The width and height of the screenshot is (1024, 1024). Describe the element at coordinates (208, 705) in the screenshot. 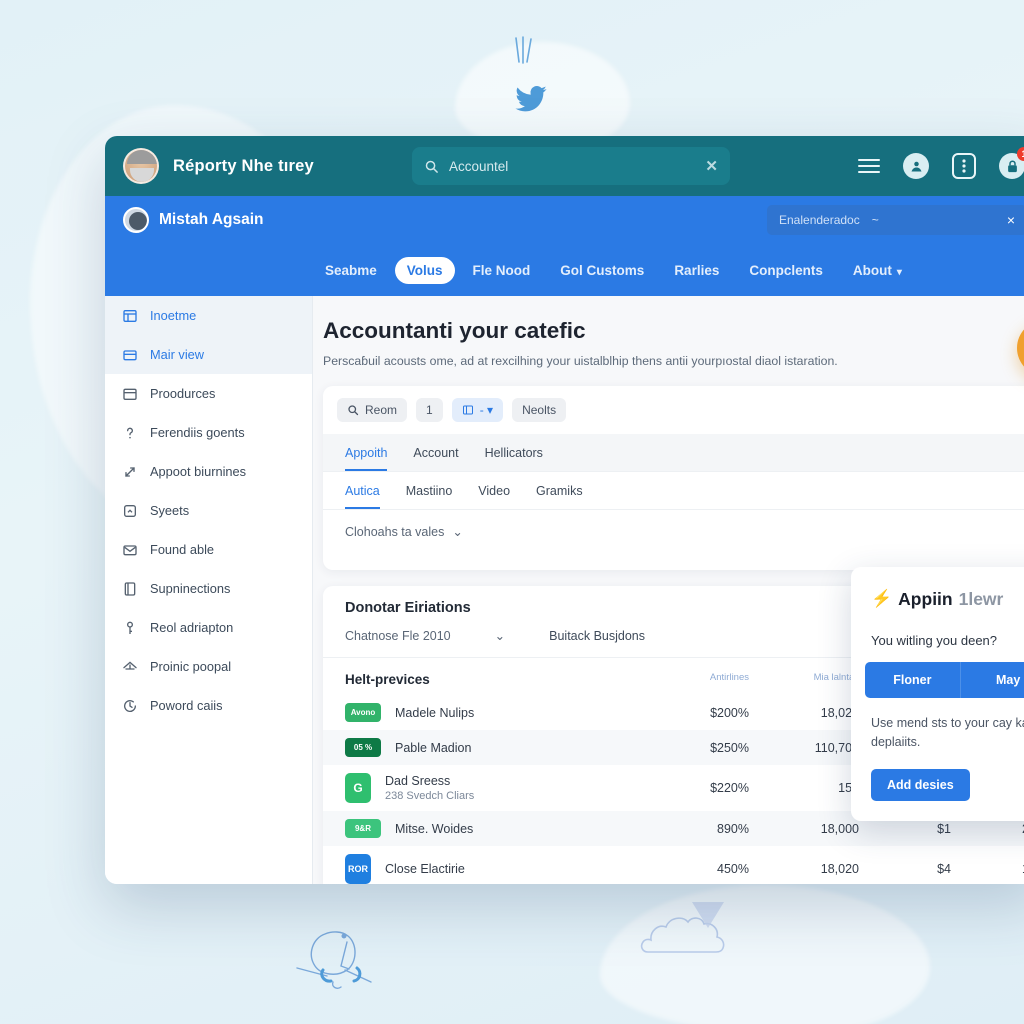

I see `sidebar-item-poword-caiis: Poword caiis` at that location.